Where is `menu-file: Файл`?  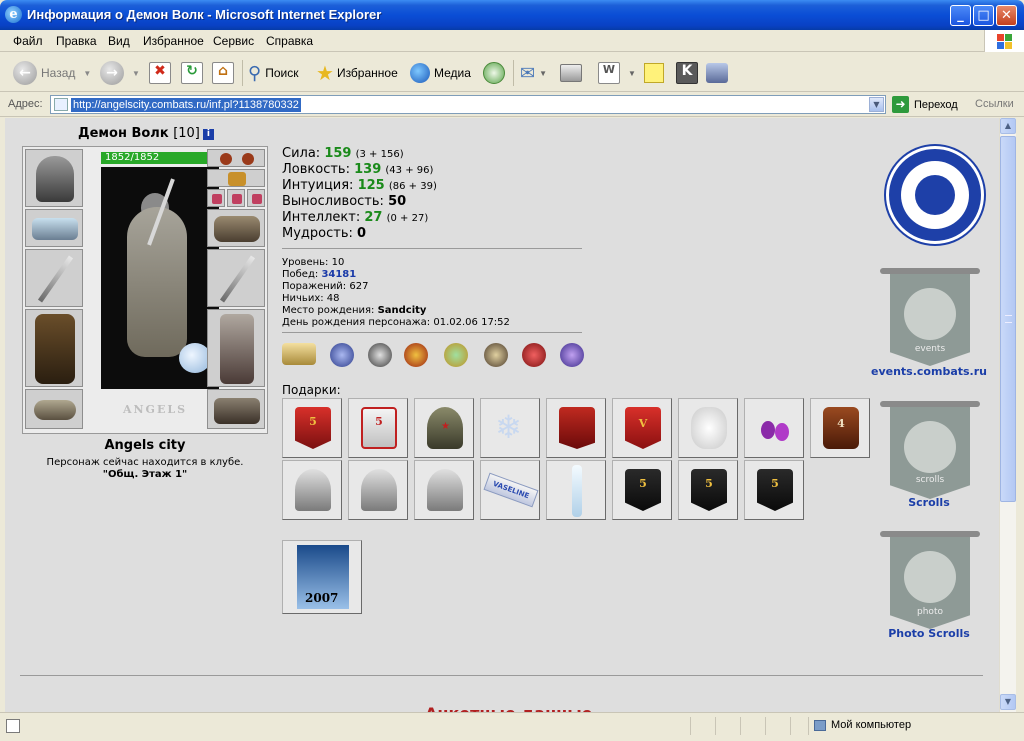 menu-file: Файл is located at coordinates (28, 41).